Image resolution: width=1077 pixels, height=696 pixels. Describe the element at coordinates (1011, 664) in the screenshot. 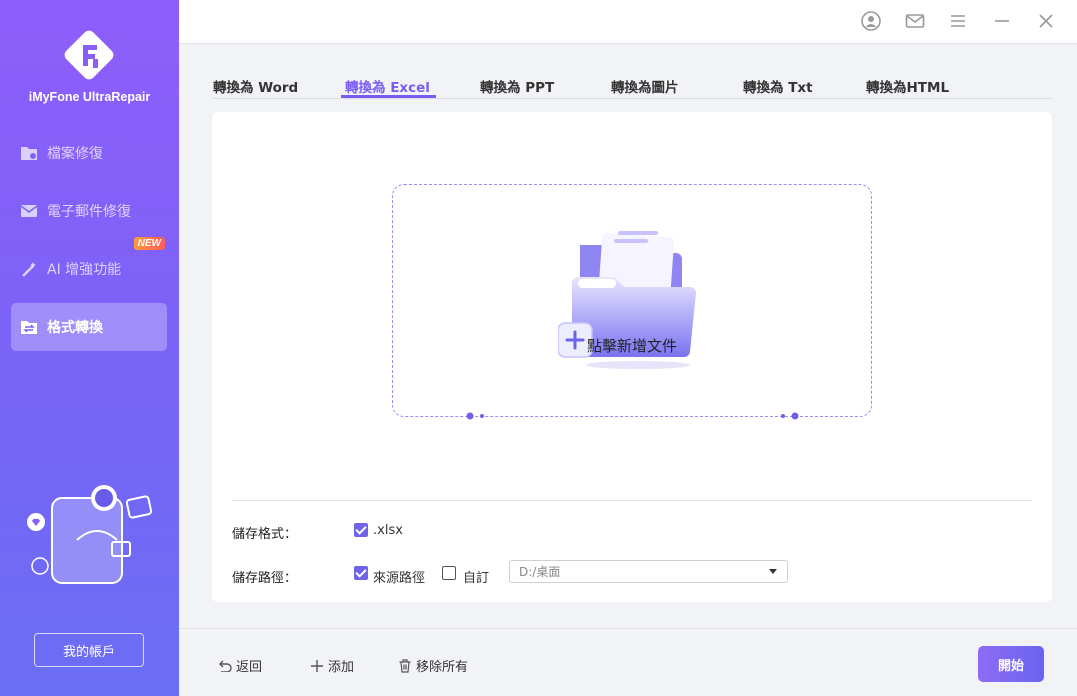

I see `start-button: 開始` at that location.